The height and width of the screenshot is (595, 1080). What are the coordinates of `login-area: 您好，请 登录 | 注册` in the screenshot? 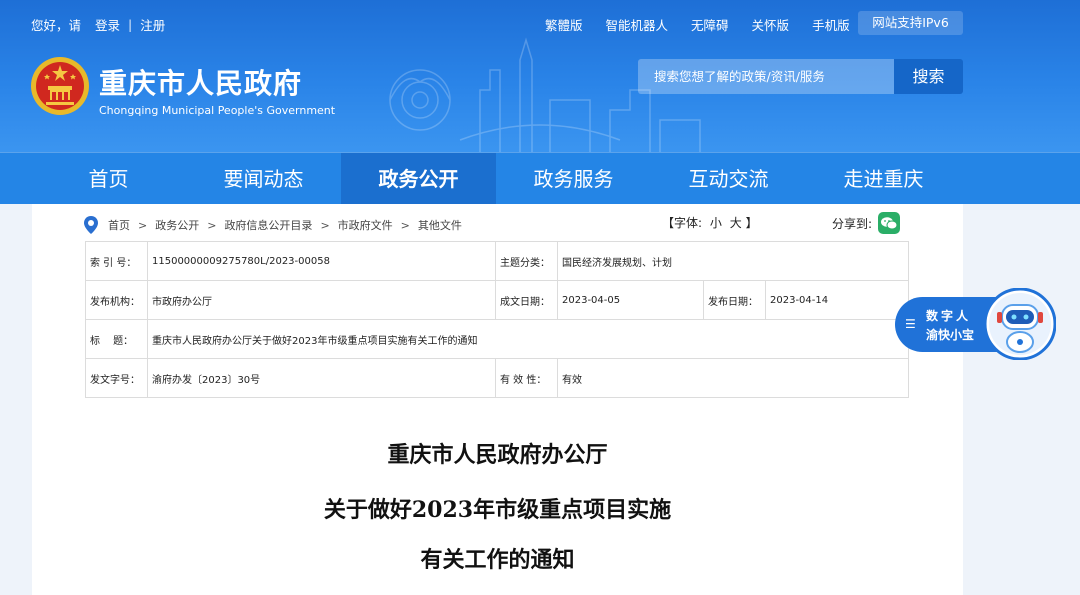 It's located at (98, 24).